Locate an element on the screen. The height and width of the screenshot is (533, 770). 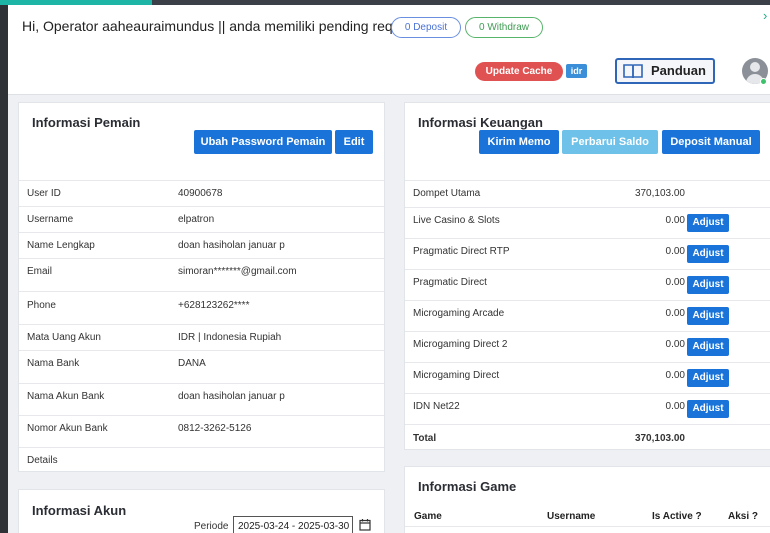
table-row: Dompet Utama 370,103.00 is located at coordinates (587, 193).